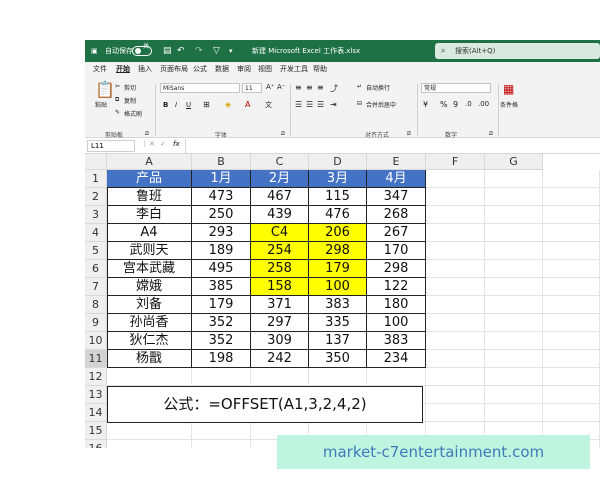 The height and width of the screenshot is (480, 600). Describe the element at coordinates (221, 233) in the screenshot. I see `table-cell: 293` at that location.